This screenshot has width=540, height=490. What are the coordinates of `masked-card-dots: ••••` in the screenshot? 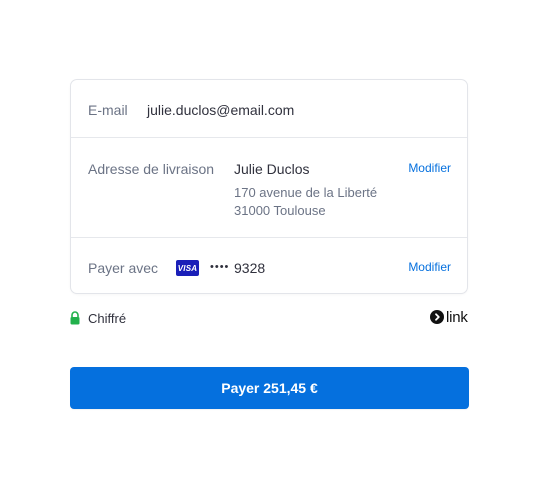 It's located at (220, 267).